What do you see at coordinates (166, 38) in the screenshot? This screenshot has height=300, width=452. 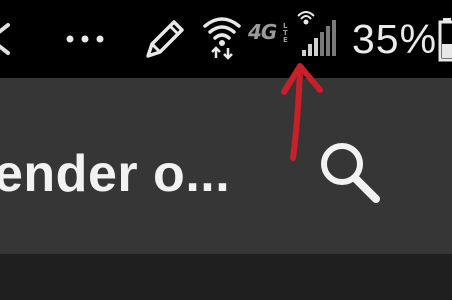 I see `pen-icon` at bounding box center [166, 38].